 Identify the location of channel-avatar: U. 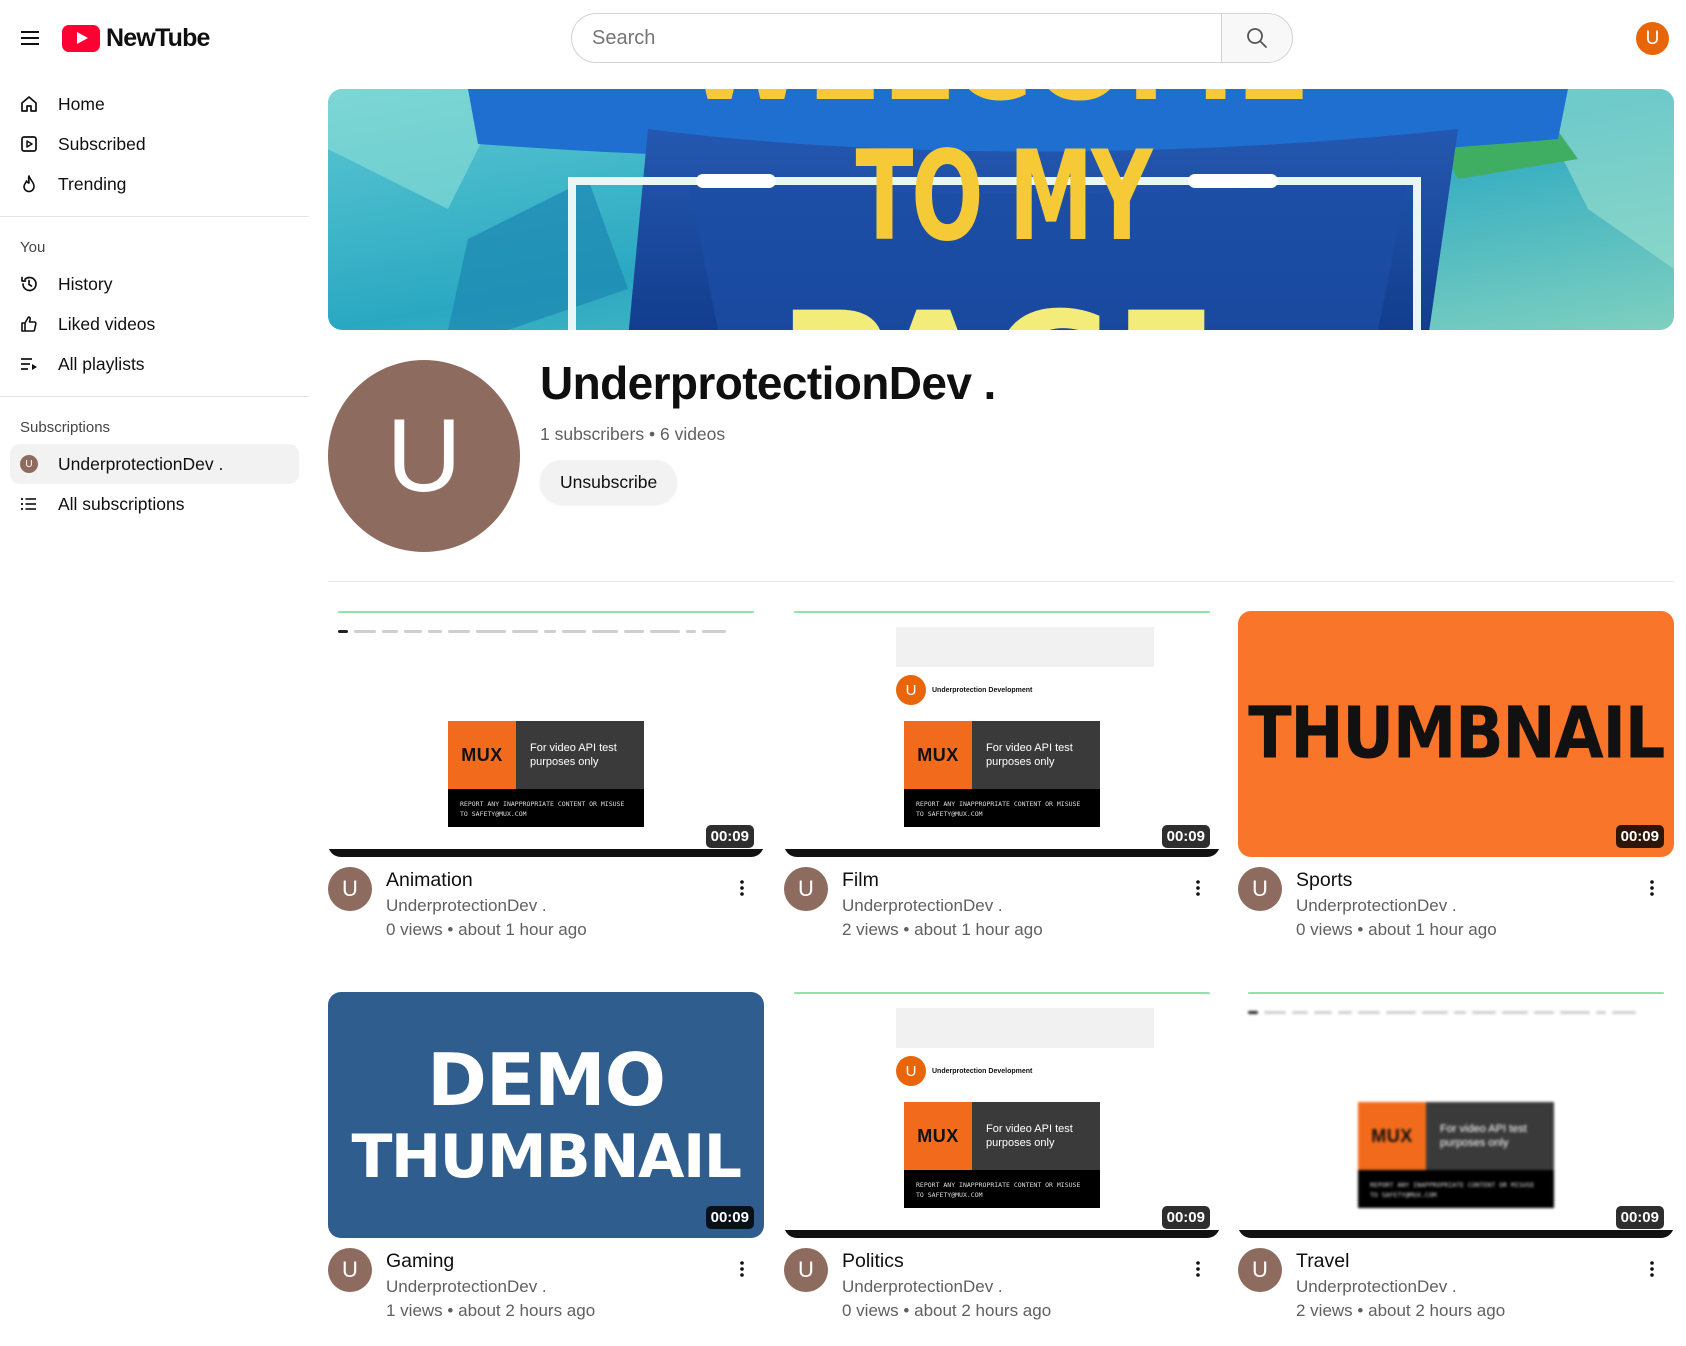
(424, 456).